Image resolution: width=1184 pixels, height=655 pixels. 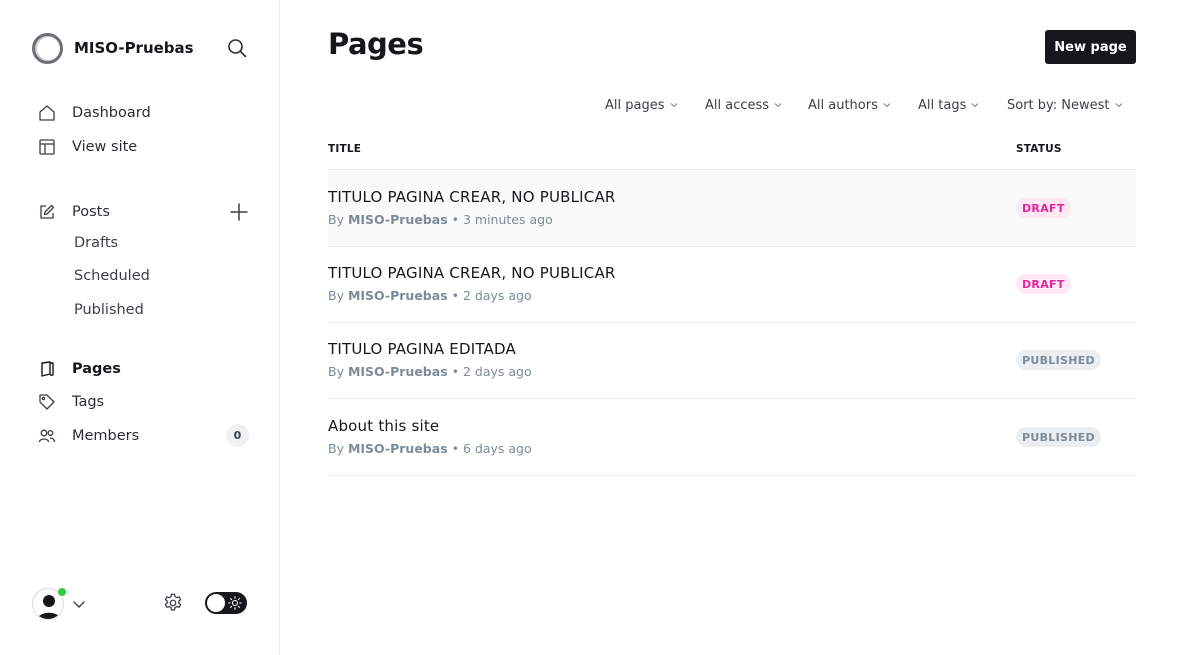 What do you see at coordinates (134, 48) in the screenshot?
I see `site-name: MISO-Pruebas` at bounding box center [134, 48].